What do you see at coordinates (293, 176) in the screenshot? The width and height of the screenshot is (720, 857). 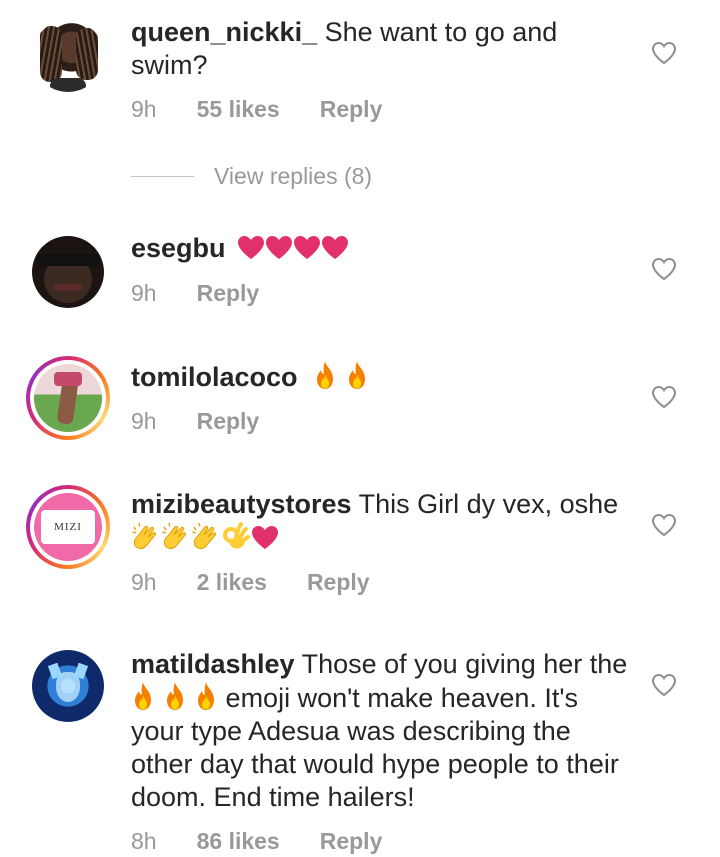 I see `view-replies-label: View replies (8)` at bounding box center [293, 176].